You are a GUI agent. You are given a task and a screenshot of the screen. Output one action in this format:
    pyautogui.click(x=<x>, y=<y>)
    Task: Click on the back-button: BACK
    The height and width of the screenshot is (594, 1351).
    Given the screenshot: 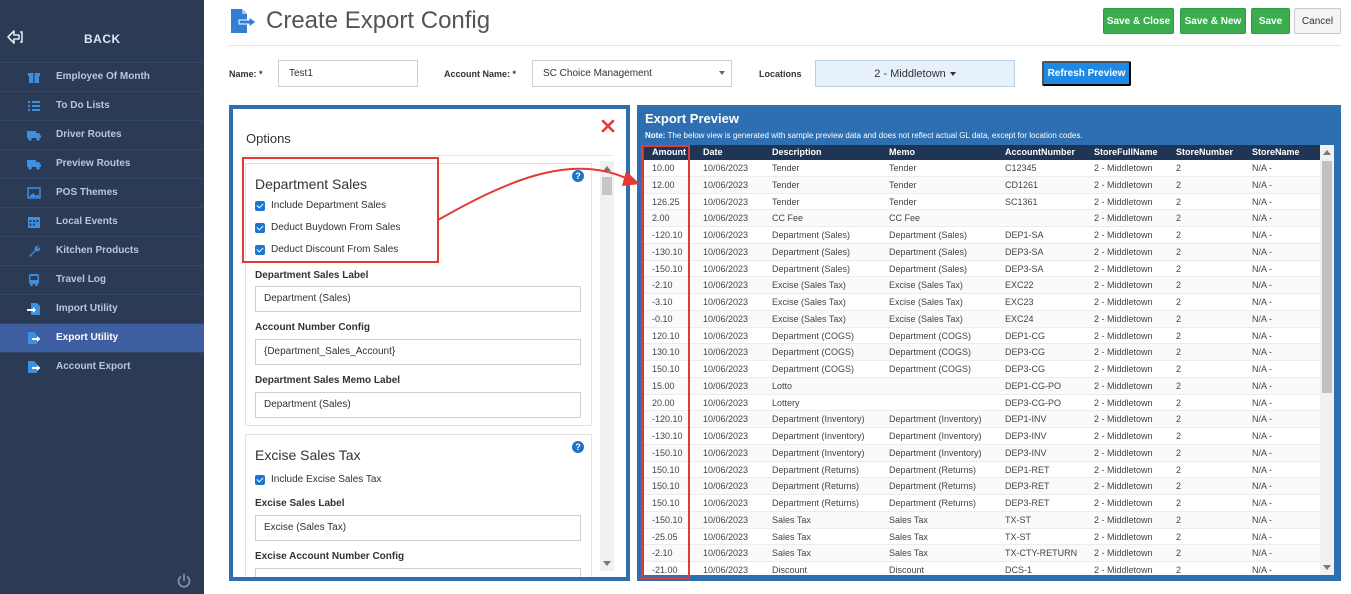 What is the action you would take?
    pyautogui.click(x=102, y=31)
    